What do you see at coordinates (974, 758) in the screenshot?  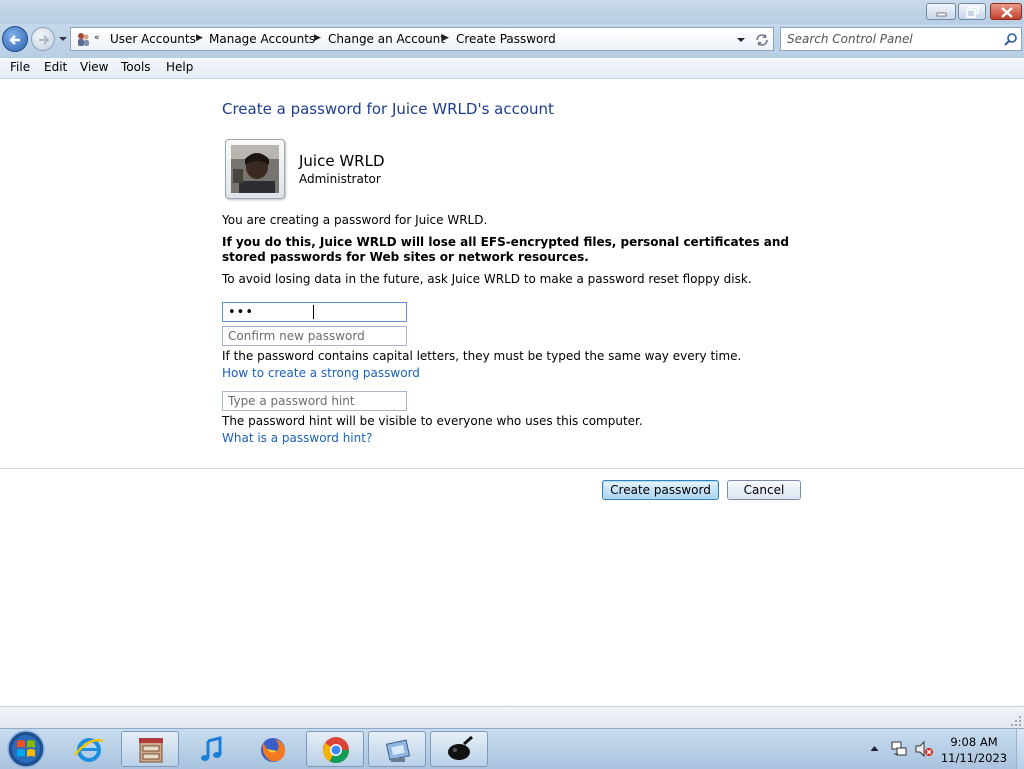 I see `clock-date: 11/11/2023` at bounding box center [974, 758].